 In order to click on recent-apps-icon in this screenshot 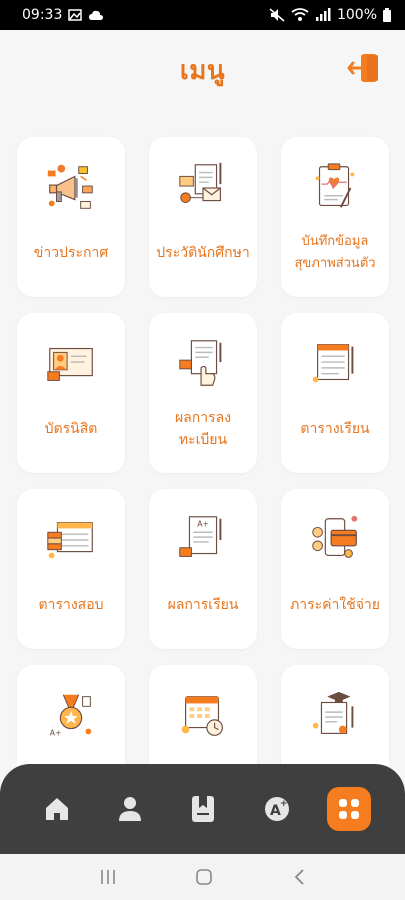, I will do `click(108, 877)`.